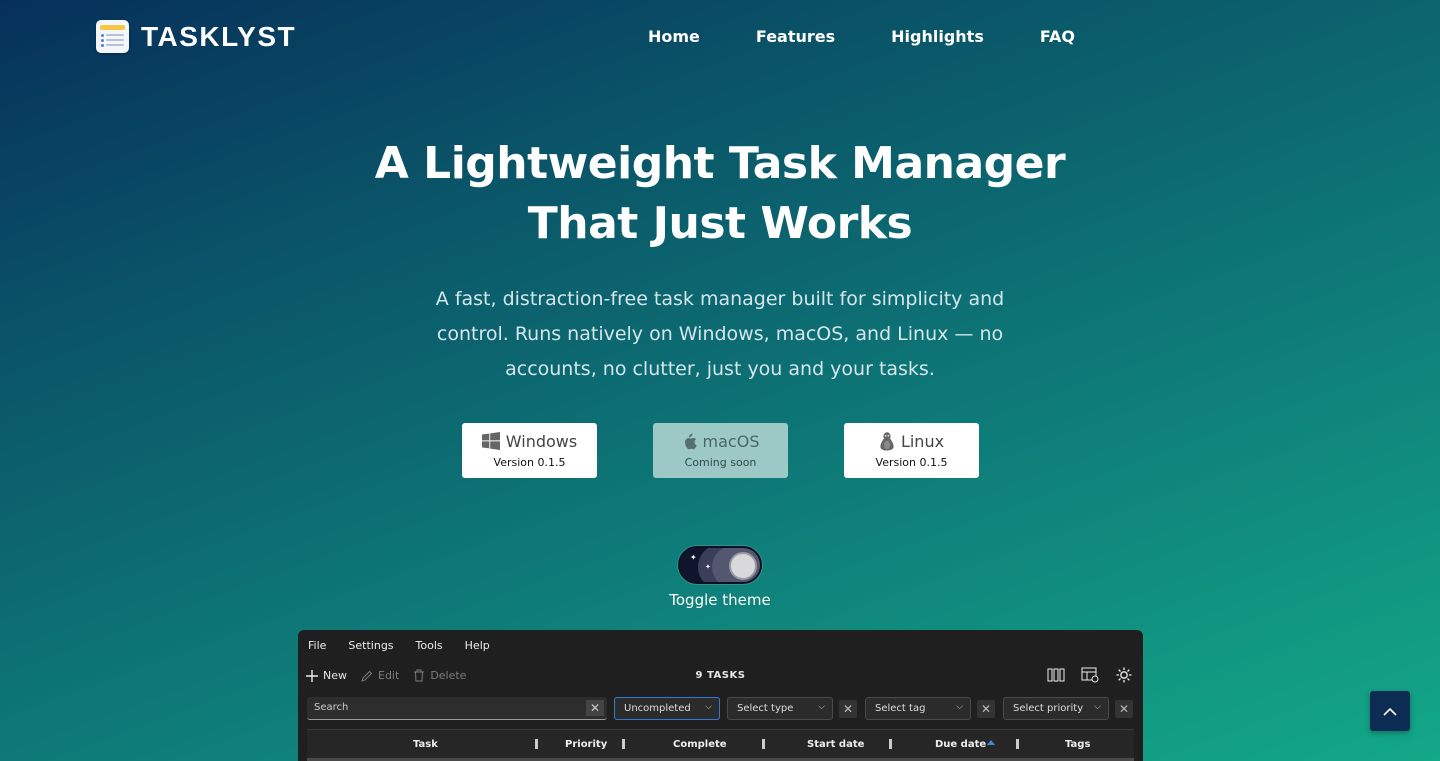  Describe the element at coordinates (900, 708) in the screenshot. I see `tag-filter-value: Select tag` at that location.